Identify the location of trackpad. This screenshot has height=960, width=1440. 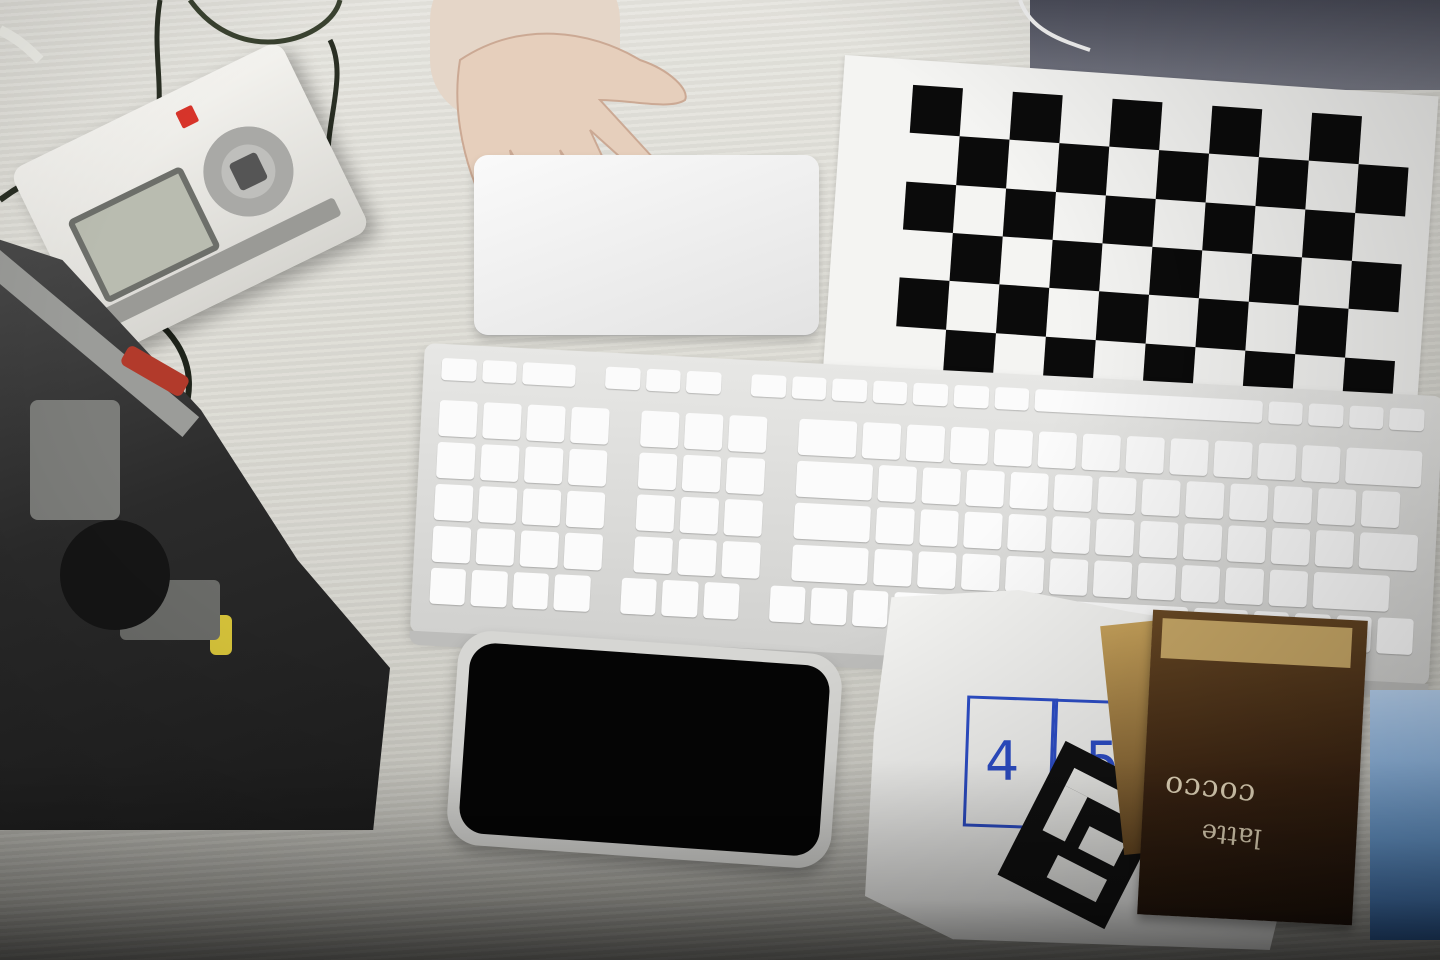
(646, 245).